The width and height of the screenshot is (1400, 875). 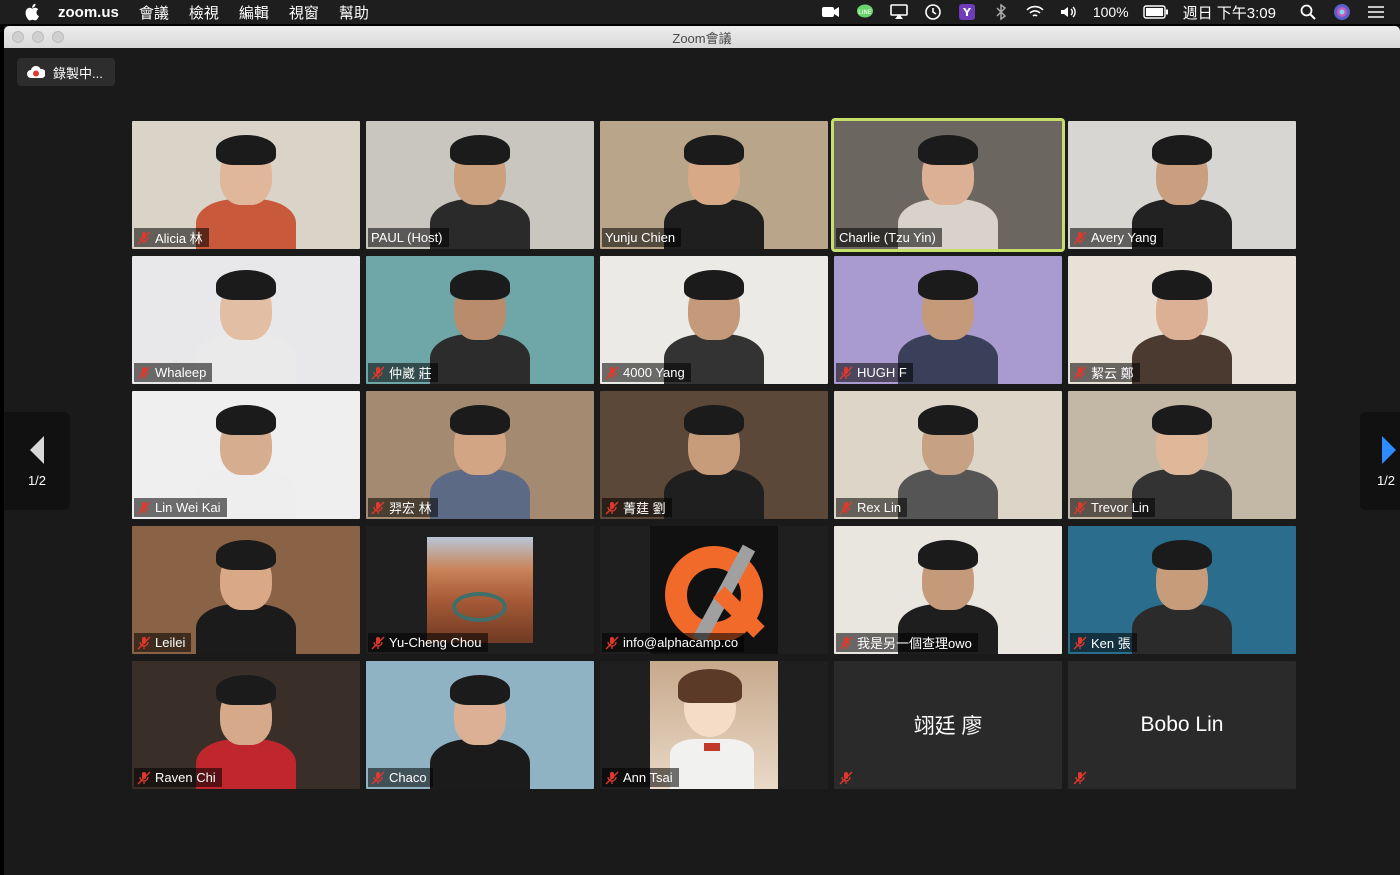 I want to click on participant-name-tag: info@alphacamp.co, so click(x=673, y=642).